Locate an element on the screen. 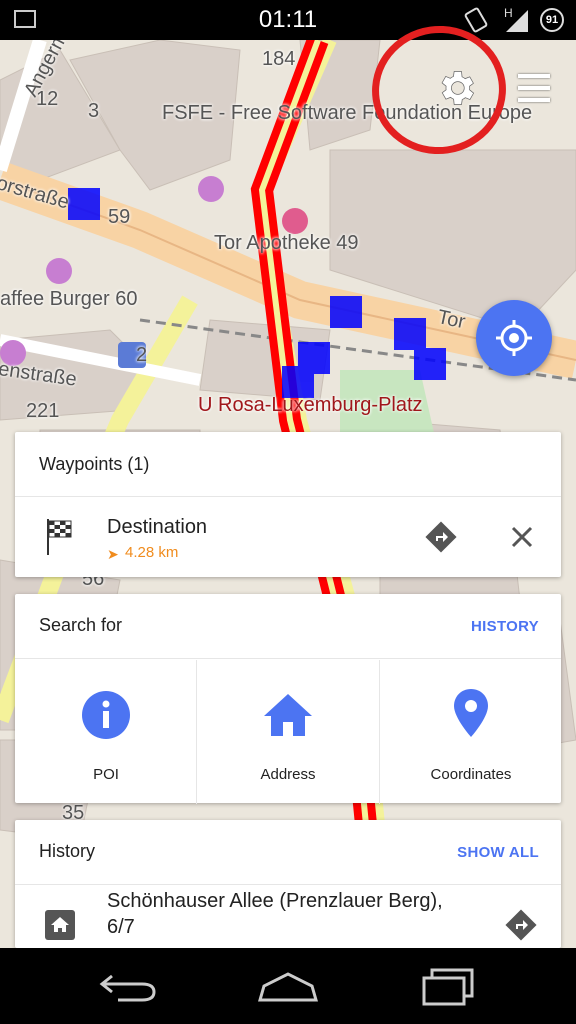 Image resolution: width=576 pixels, height=1024 pixels. my-location-icon is located at coordinates (514, 338).